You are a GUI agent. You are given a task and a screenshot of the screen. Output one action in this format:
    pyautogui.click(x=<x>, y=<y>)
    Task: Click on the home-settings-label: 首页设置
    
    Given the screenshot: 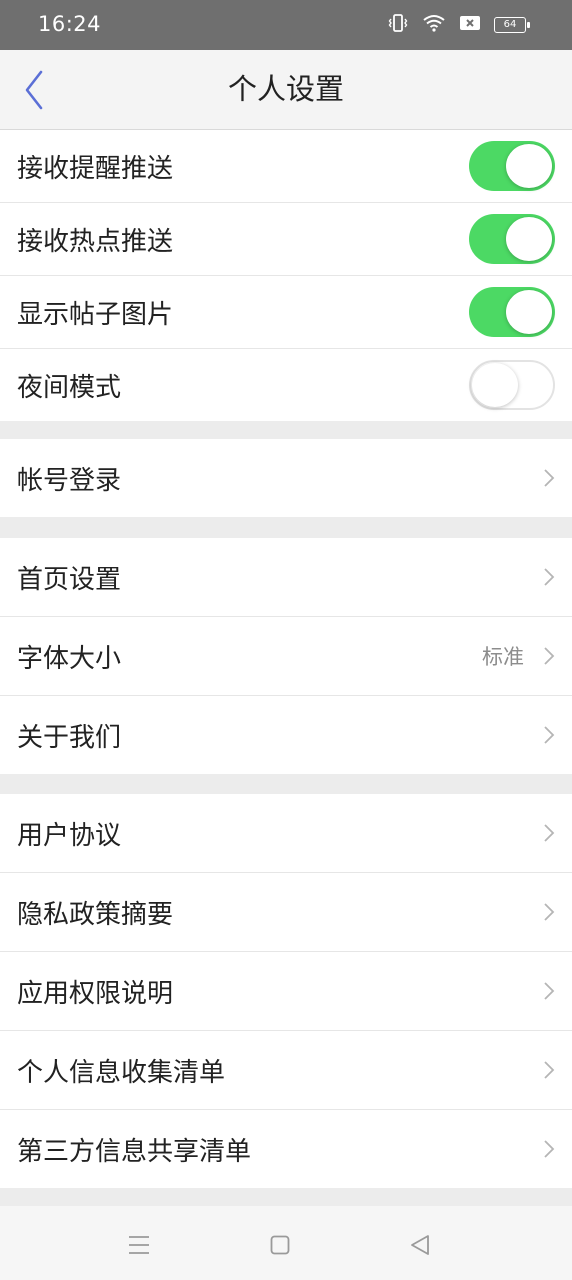 What is the action you would take?
    pyautogui.click(x=69, y=579)
    